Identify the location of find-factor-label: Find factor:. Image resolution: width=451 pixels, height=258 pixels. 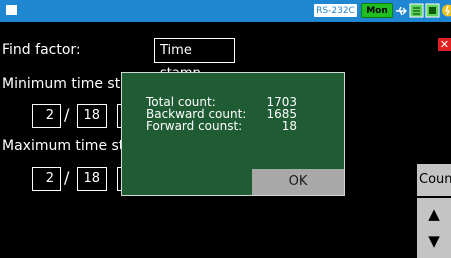
(41, 50).